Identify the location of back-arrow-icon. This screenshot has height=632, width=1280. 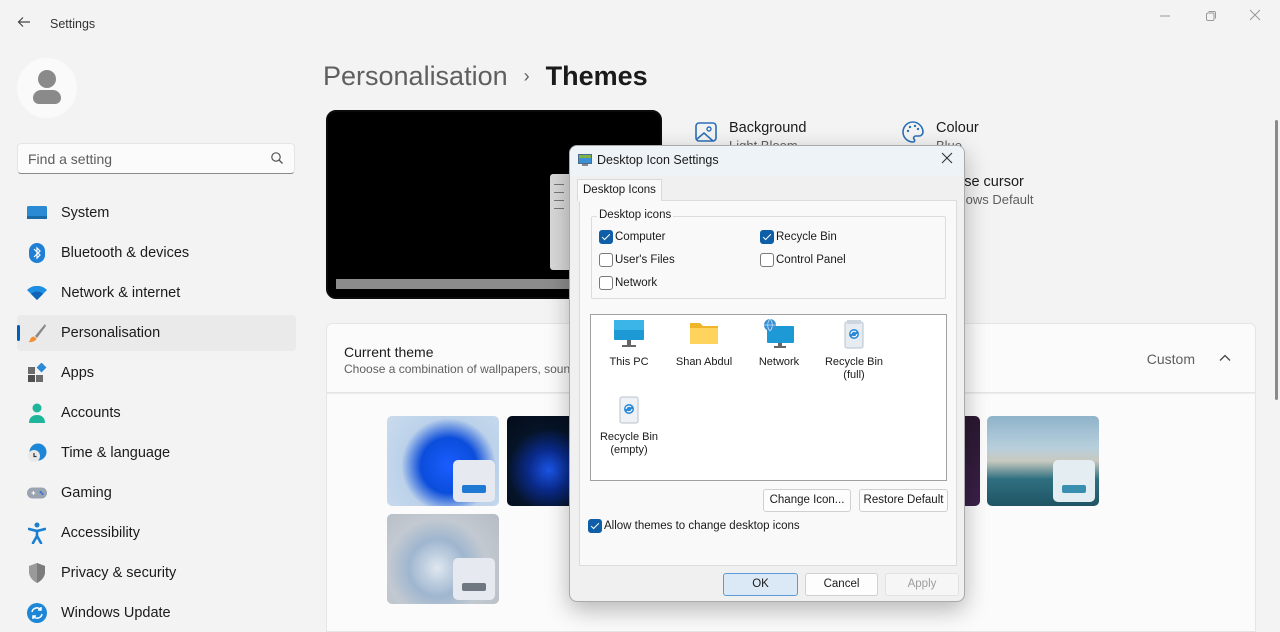
(23, 22).